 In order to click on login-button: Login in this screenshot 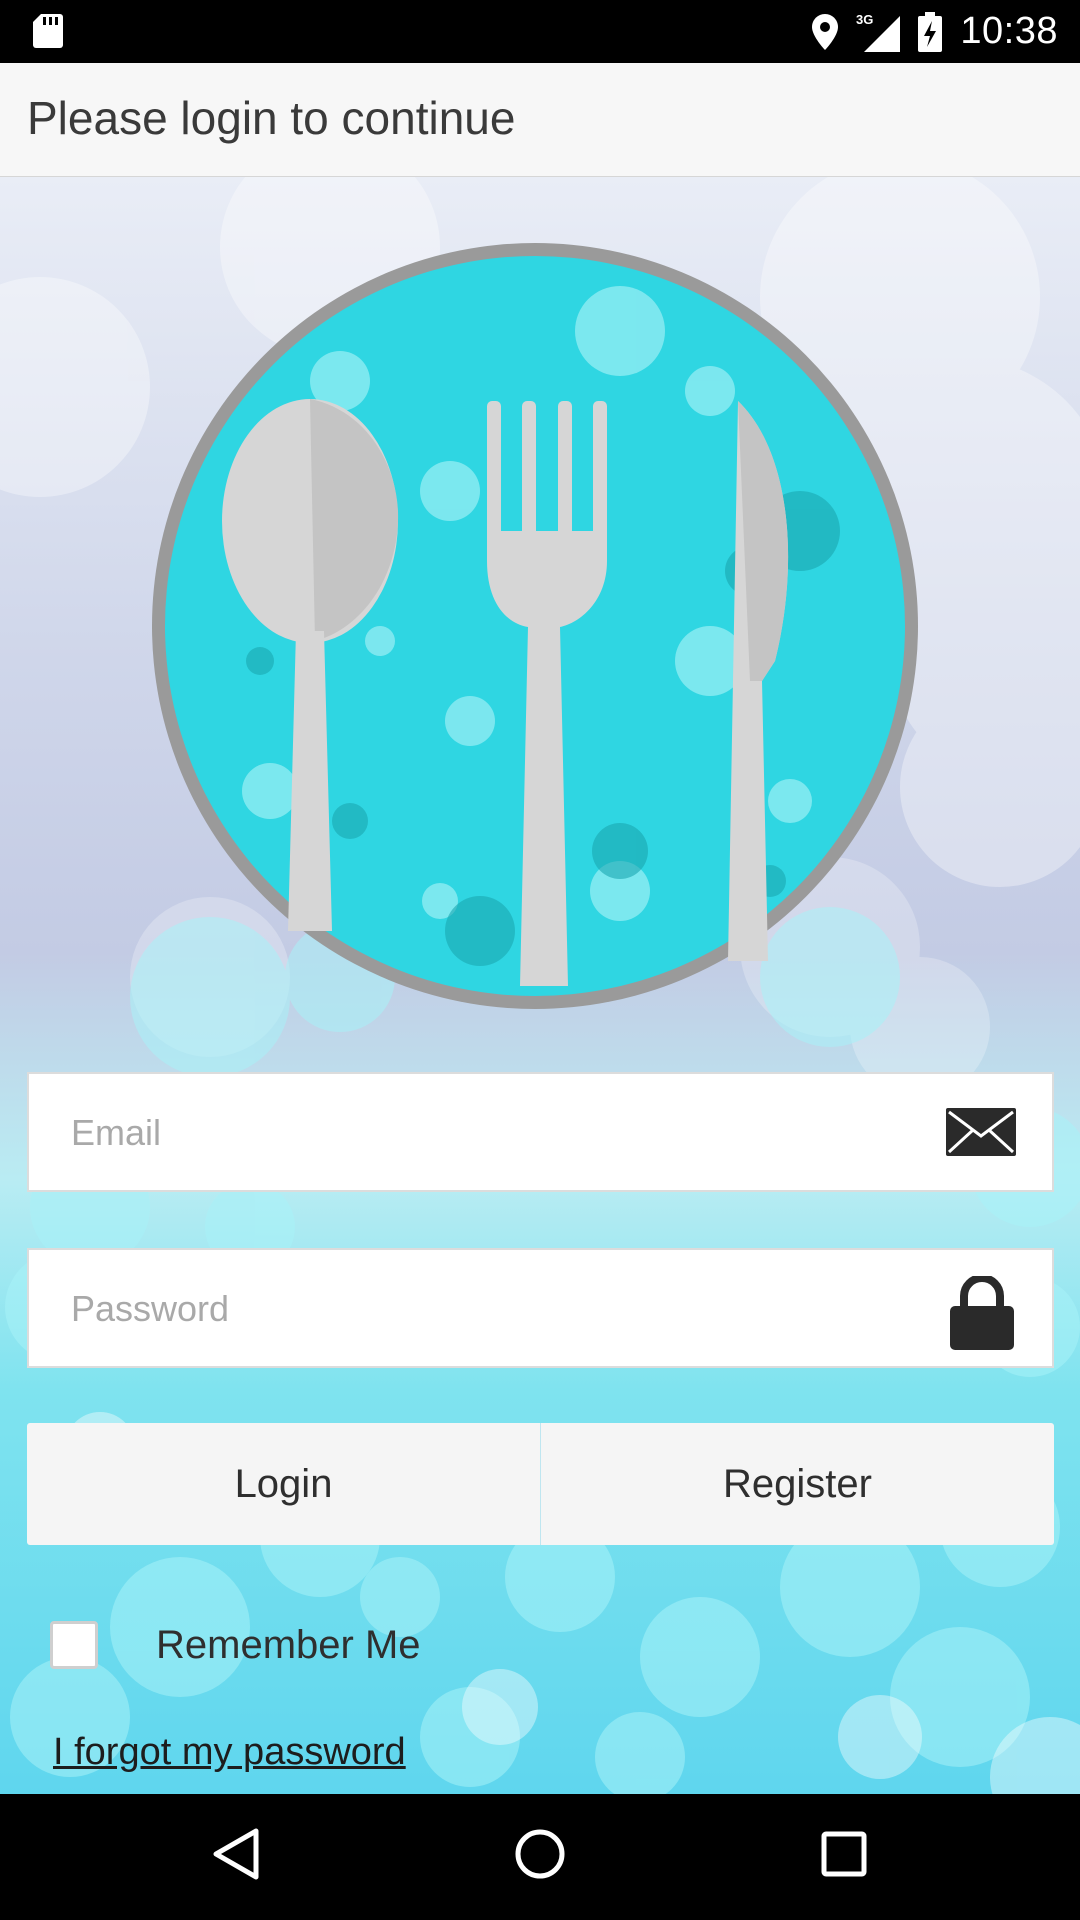, I will do `click(283, 1484)`.